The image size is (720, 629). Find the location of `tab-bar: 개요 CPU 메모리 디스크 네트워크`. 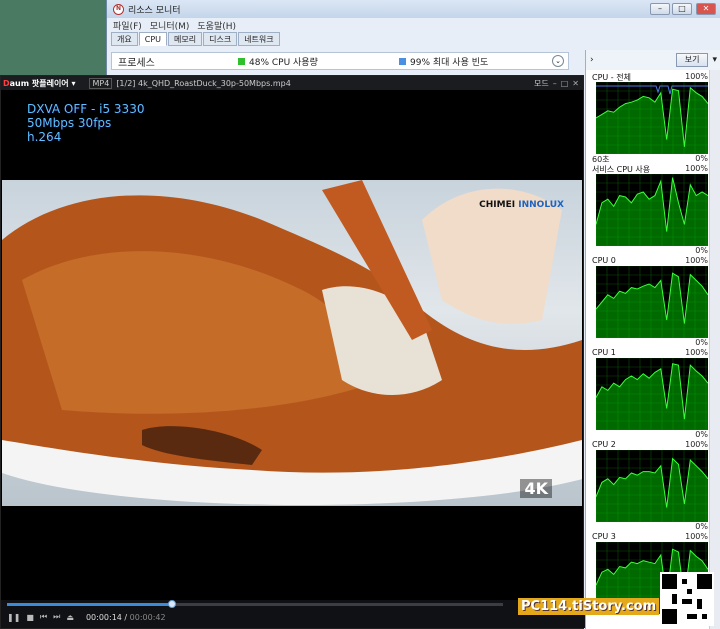

tab-bar: 개요 CPU 메모리 디스크 네트워크 is located at coordinates (195, 39).